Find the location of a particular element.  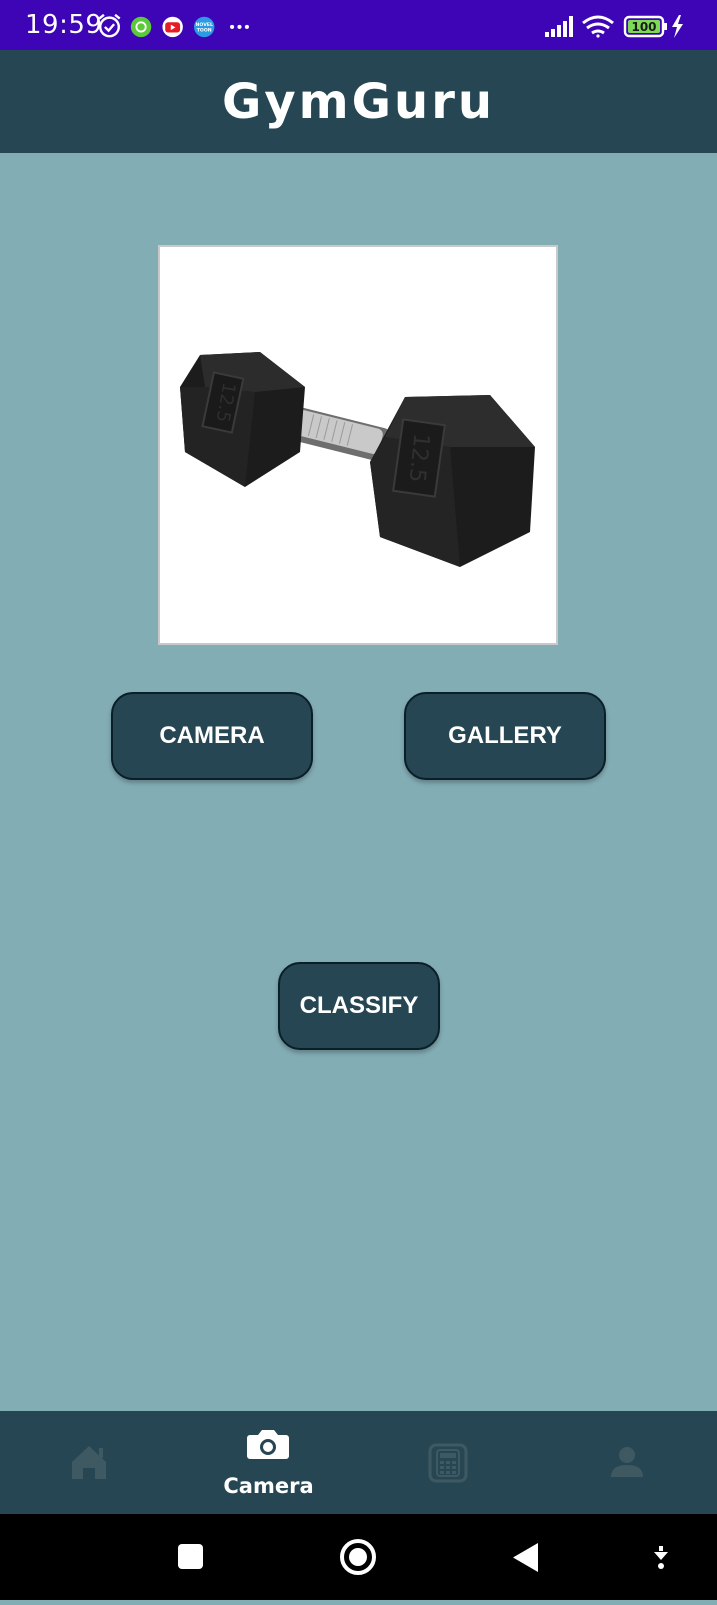

app-header: GymGuru is located at coordinates (358, 101).